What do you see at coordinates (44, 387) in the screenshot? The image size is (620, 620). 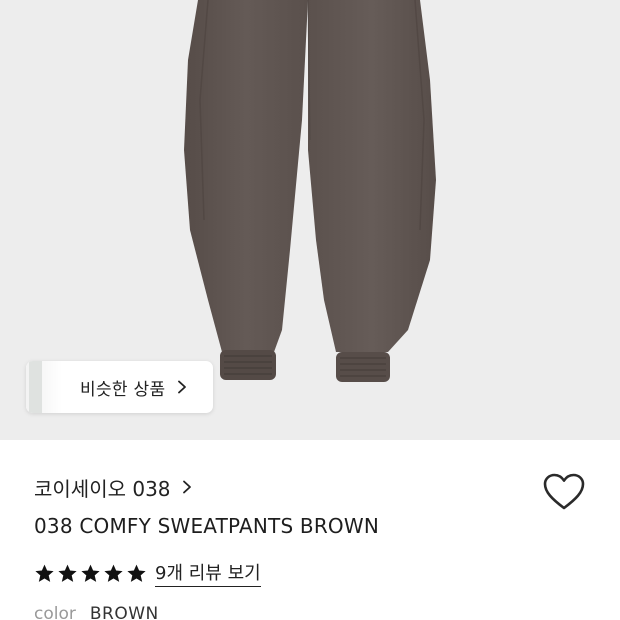 I see `similar-product-thumbnail` at bounding box center [44, 387].